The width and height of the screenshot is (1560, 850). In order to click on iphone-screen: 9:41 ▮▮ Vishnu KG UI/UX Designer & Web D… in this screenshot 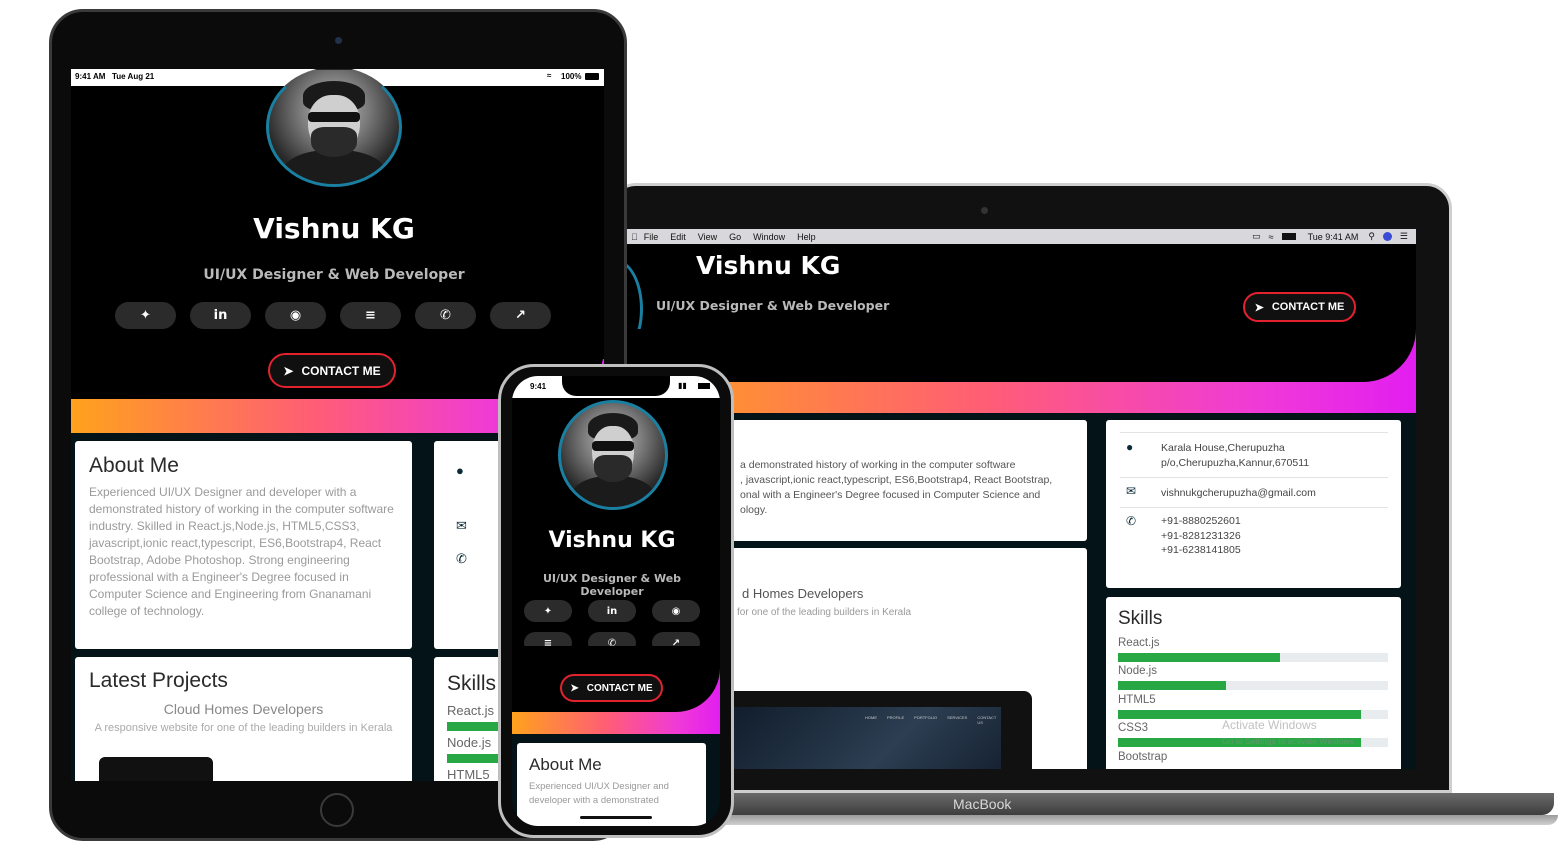, I will do `click(616, 601)`.